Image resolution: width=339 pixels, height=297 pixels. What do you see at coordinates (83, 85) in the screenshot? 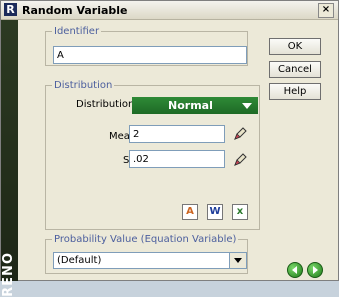
I see `distribution-legend: Distribution` at bounding box center [83, 85].